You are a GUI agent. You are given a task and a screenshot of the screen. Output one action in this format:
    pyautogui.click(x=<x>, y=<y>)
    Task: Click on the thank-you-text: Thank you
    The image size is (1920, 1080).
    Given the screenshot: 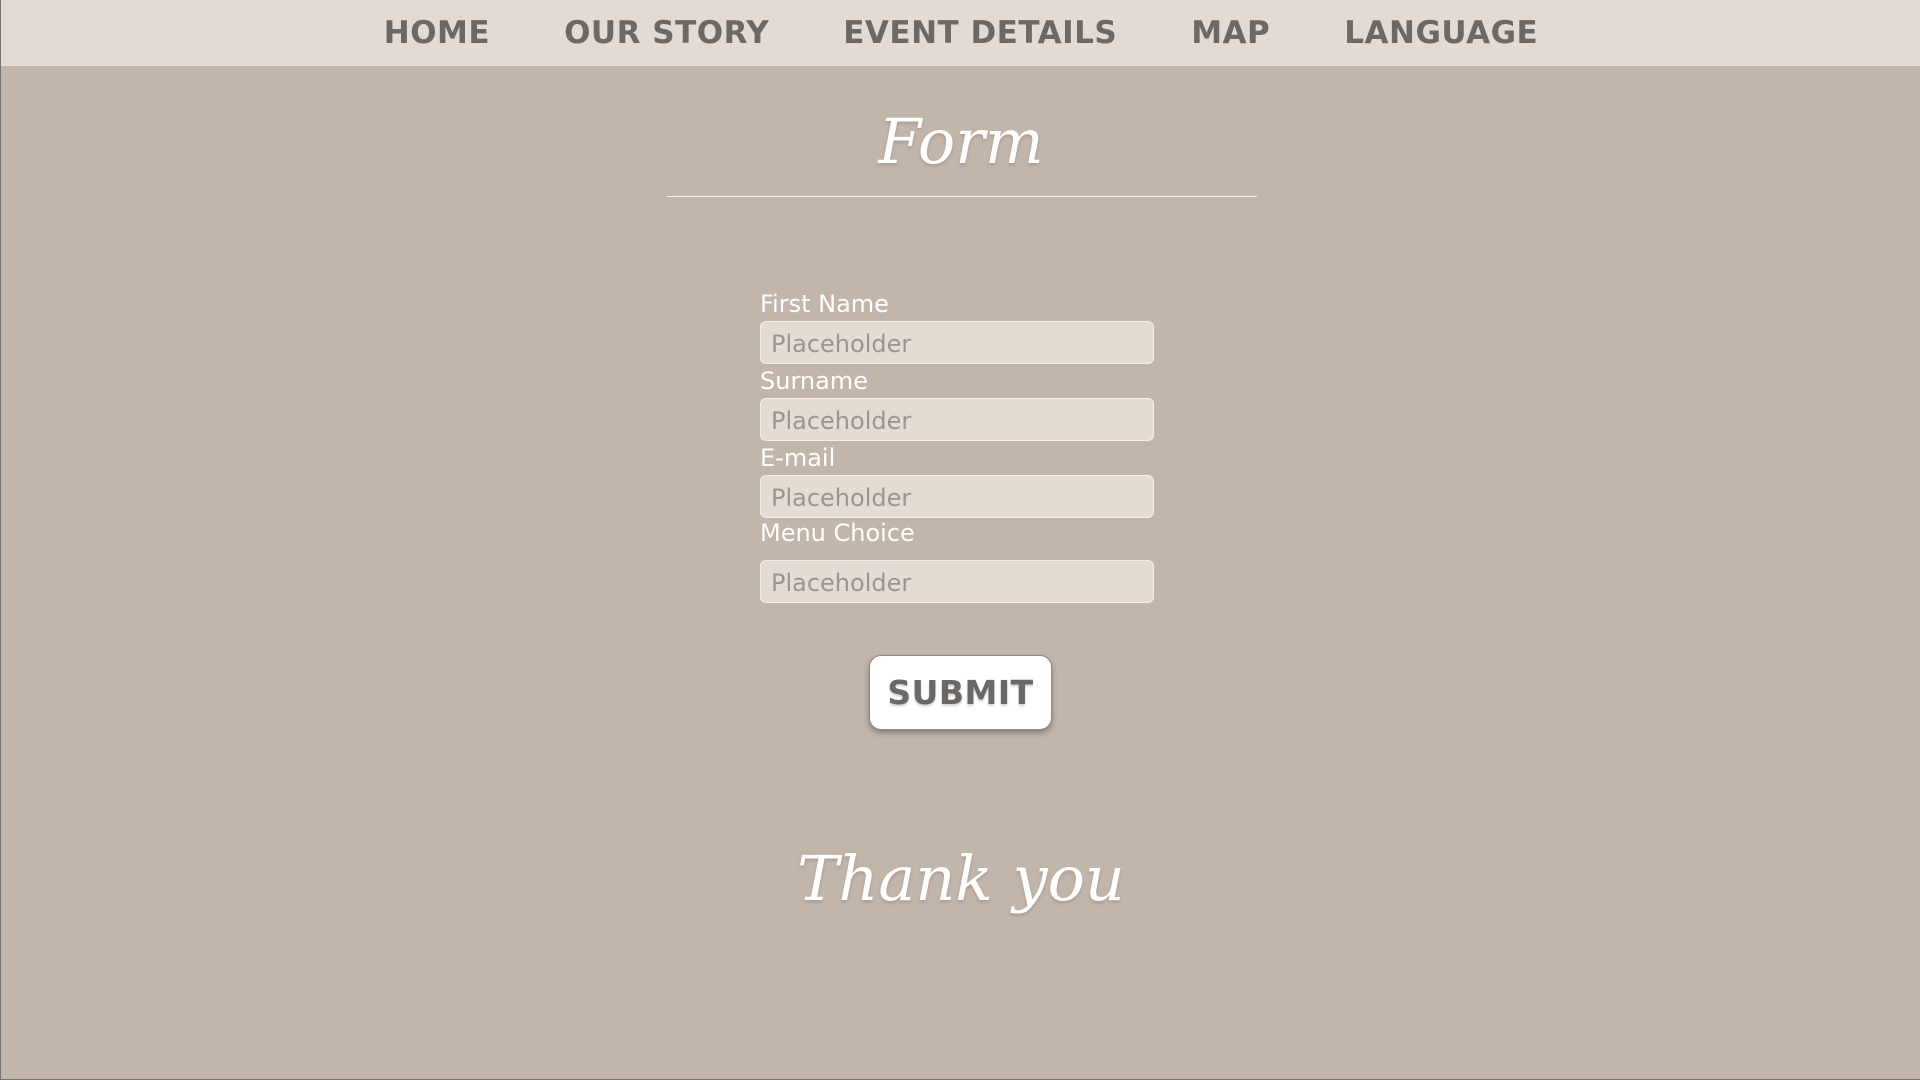 What is the action you would take?
    pyautogui.click(x=961, y=878)
    